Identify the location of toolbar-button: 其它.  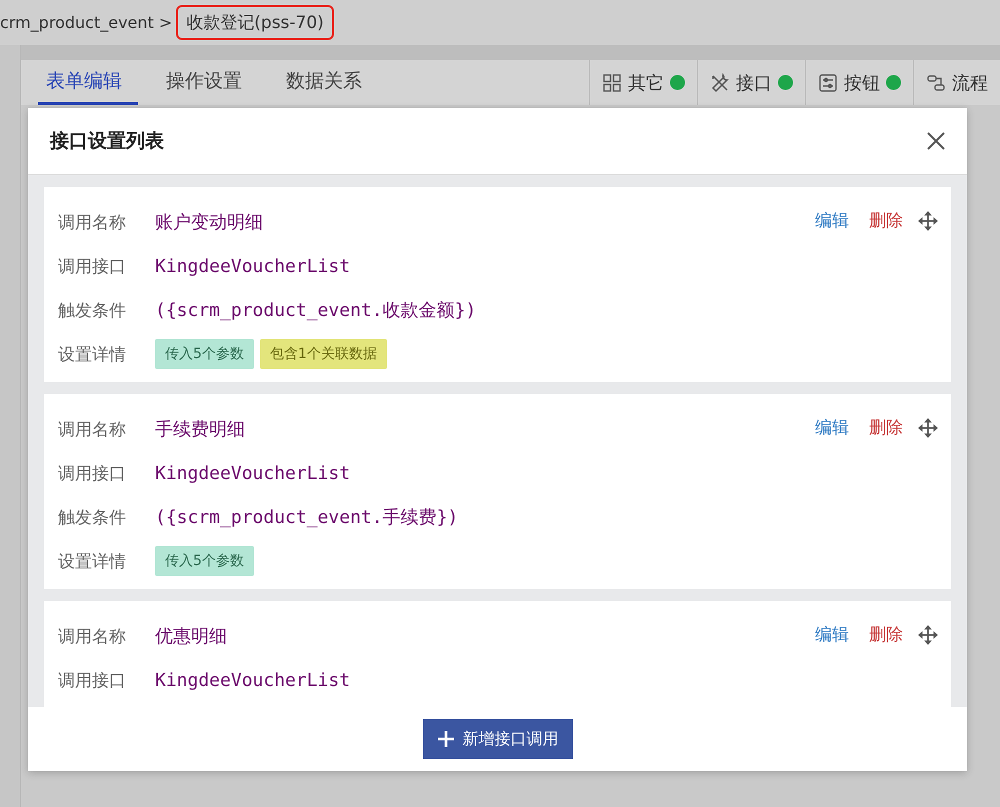
(643, 82).